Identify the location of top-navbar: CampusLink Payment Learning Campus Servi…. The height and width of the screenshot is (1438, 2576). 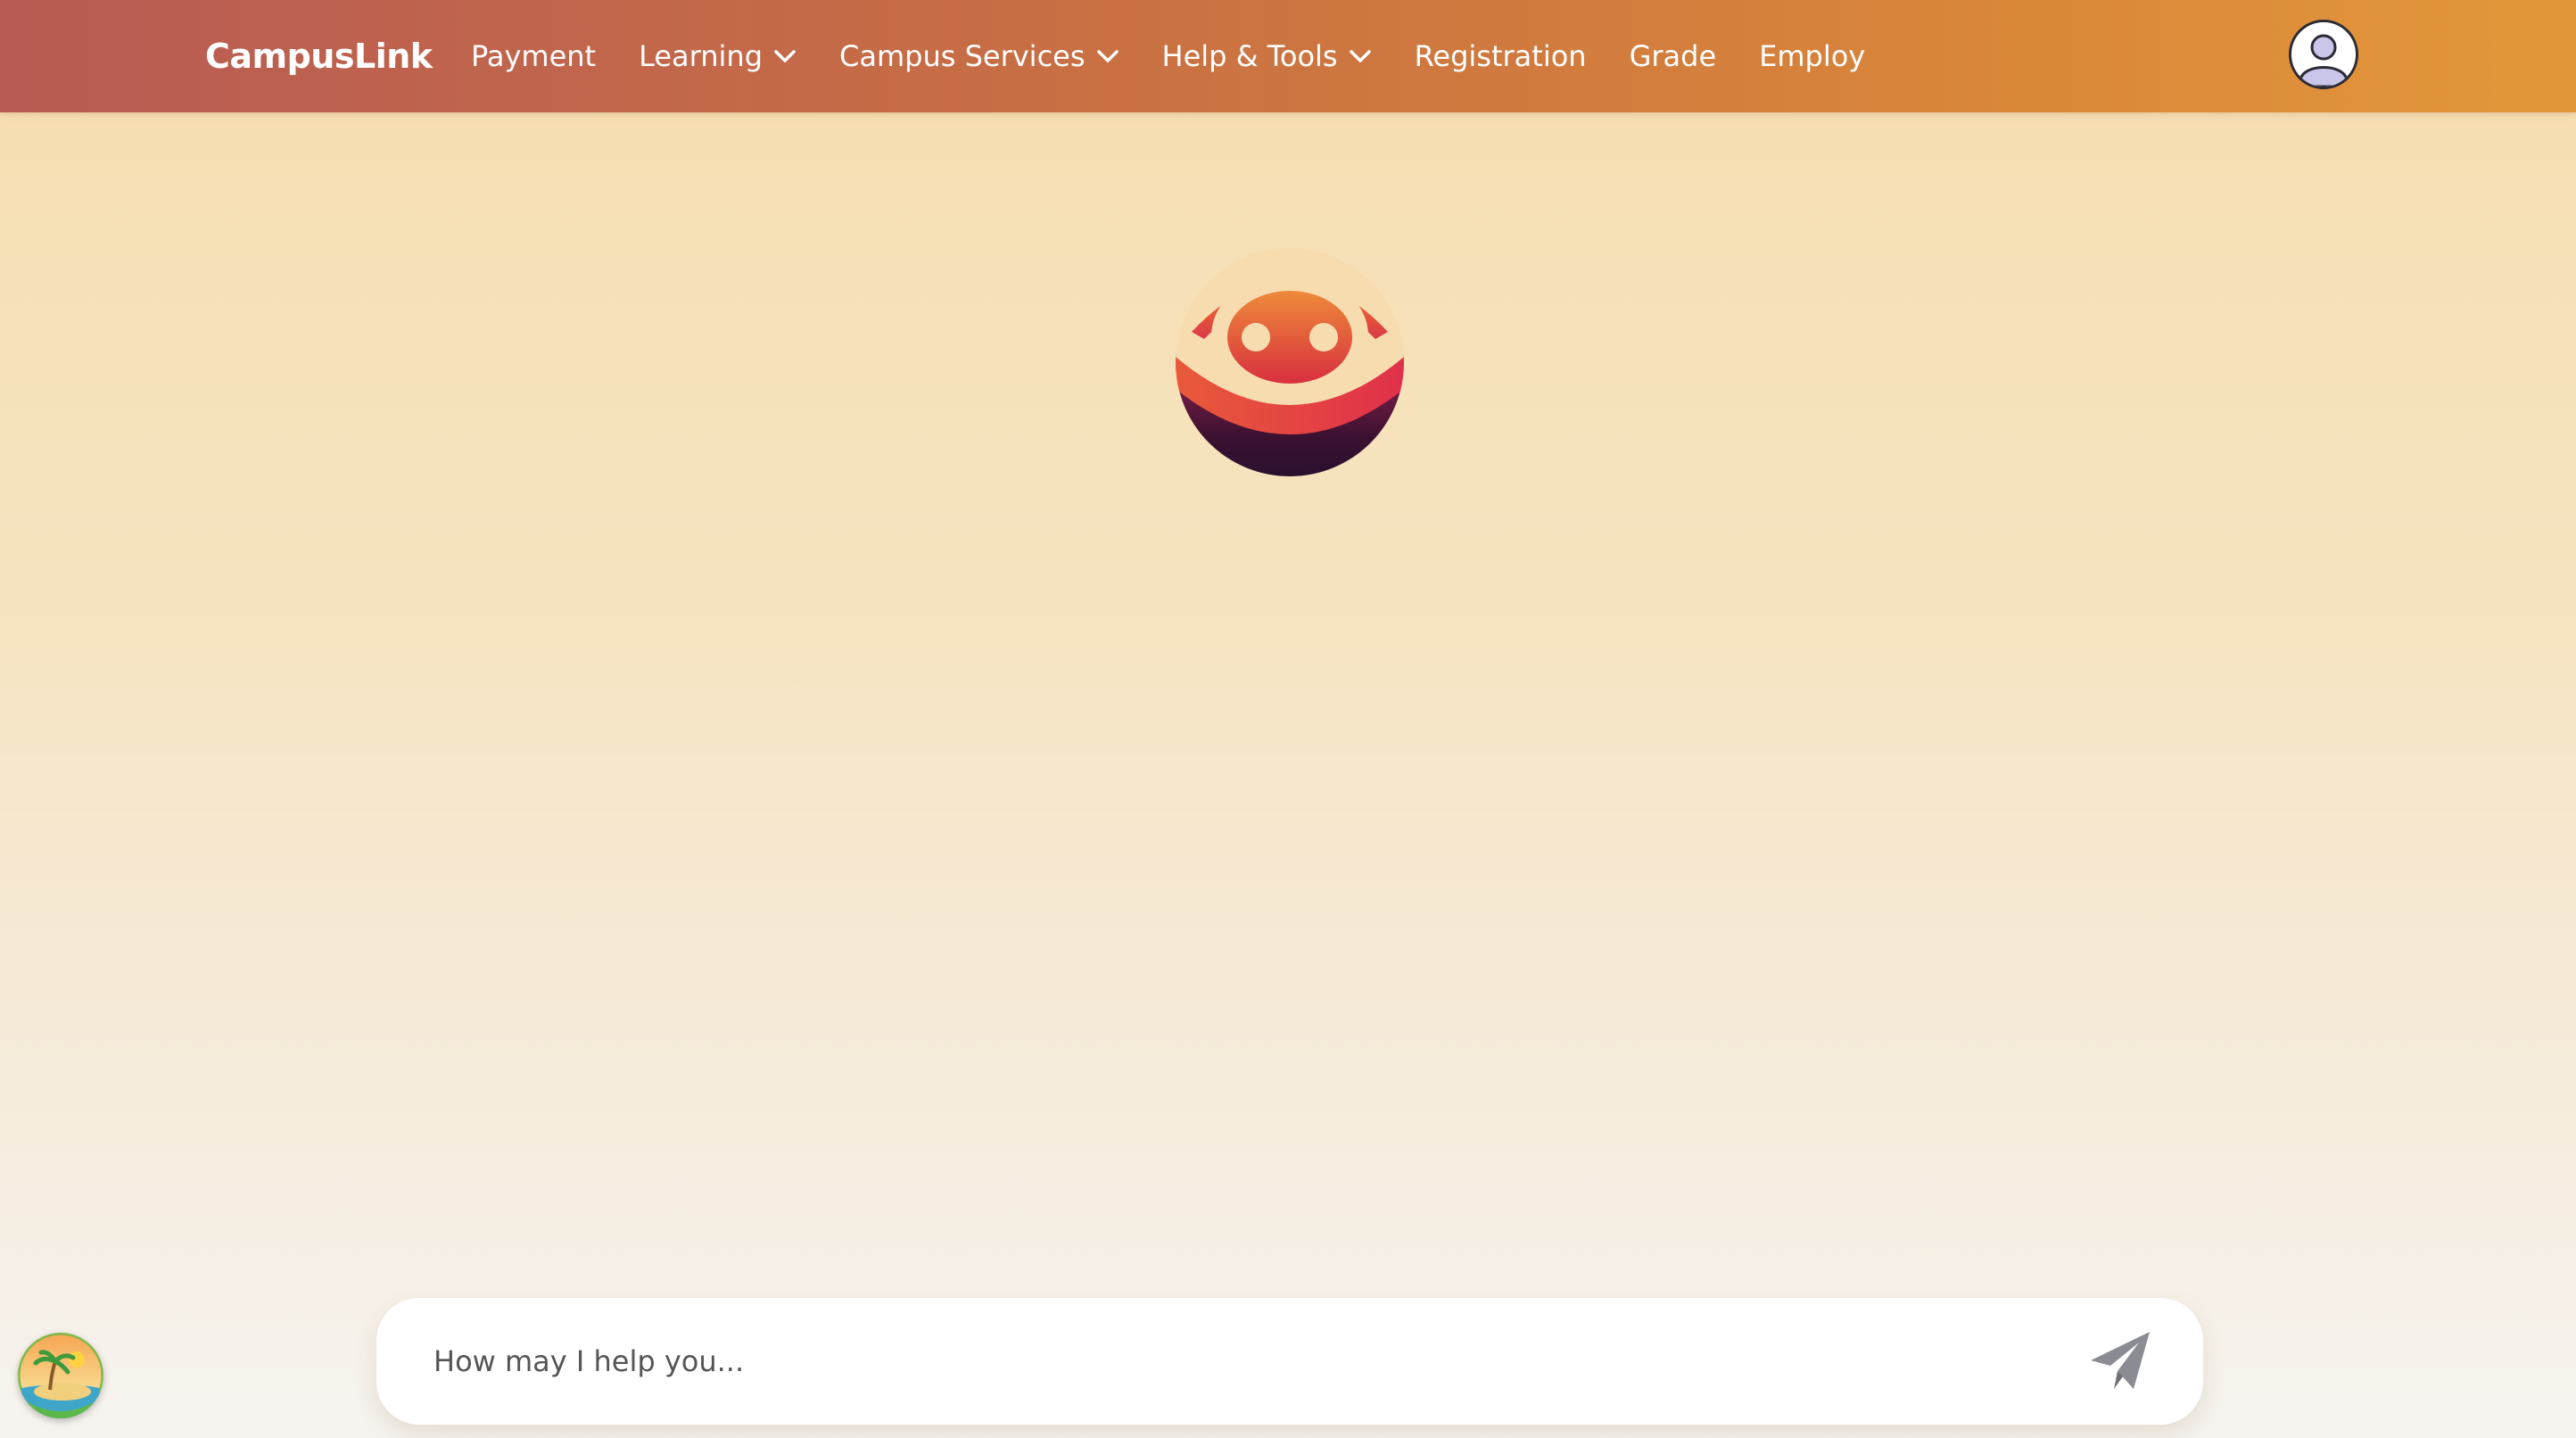
(1288, 56).